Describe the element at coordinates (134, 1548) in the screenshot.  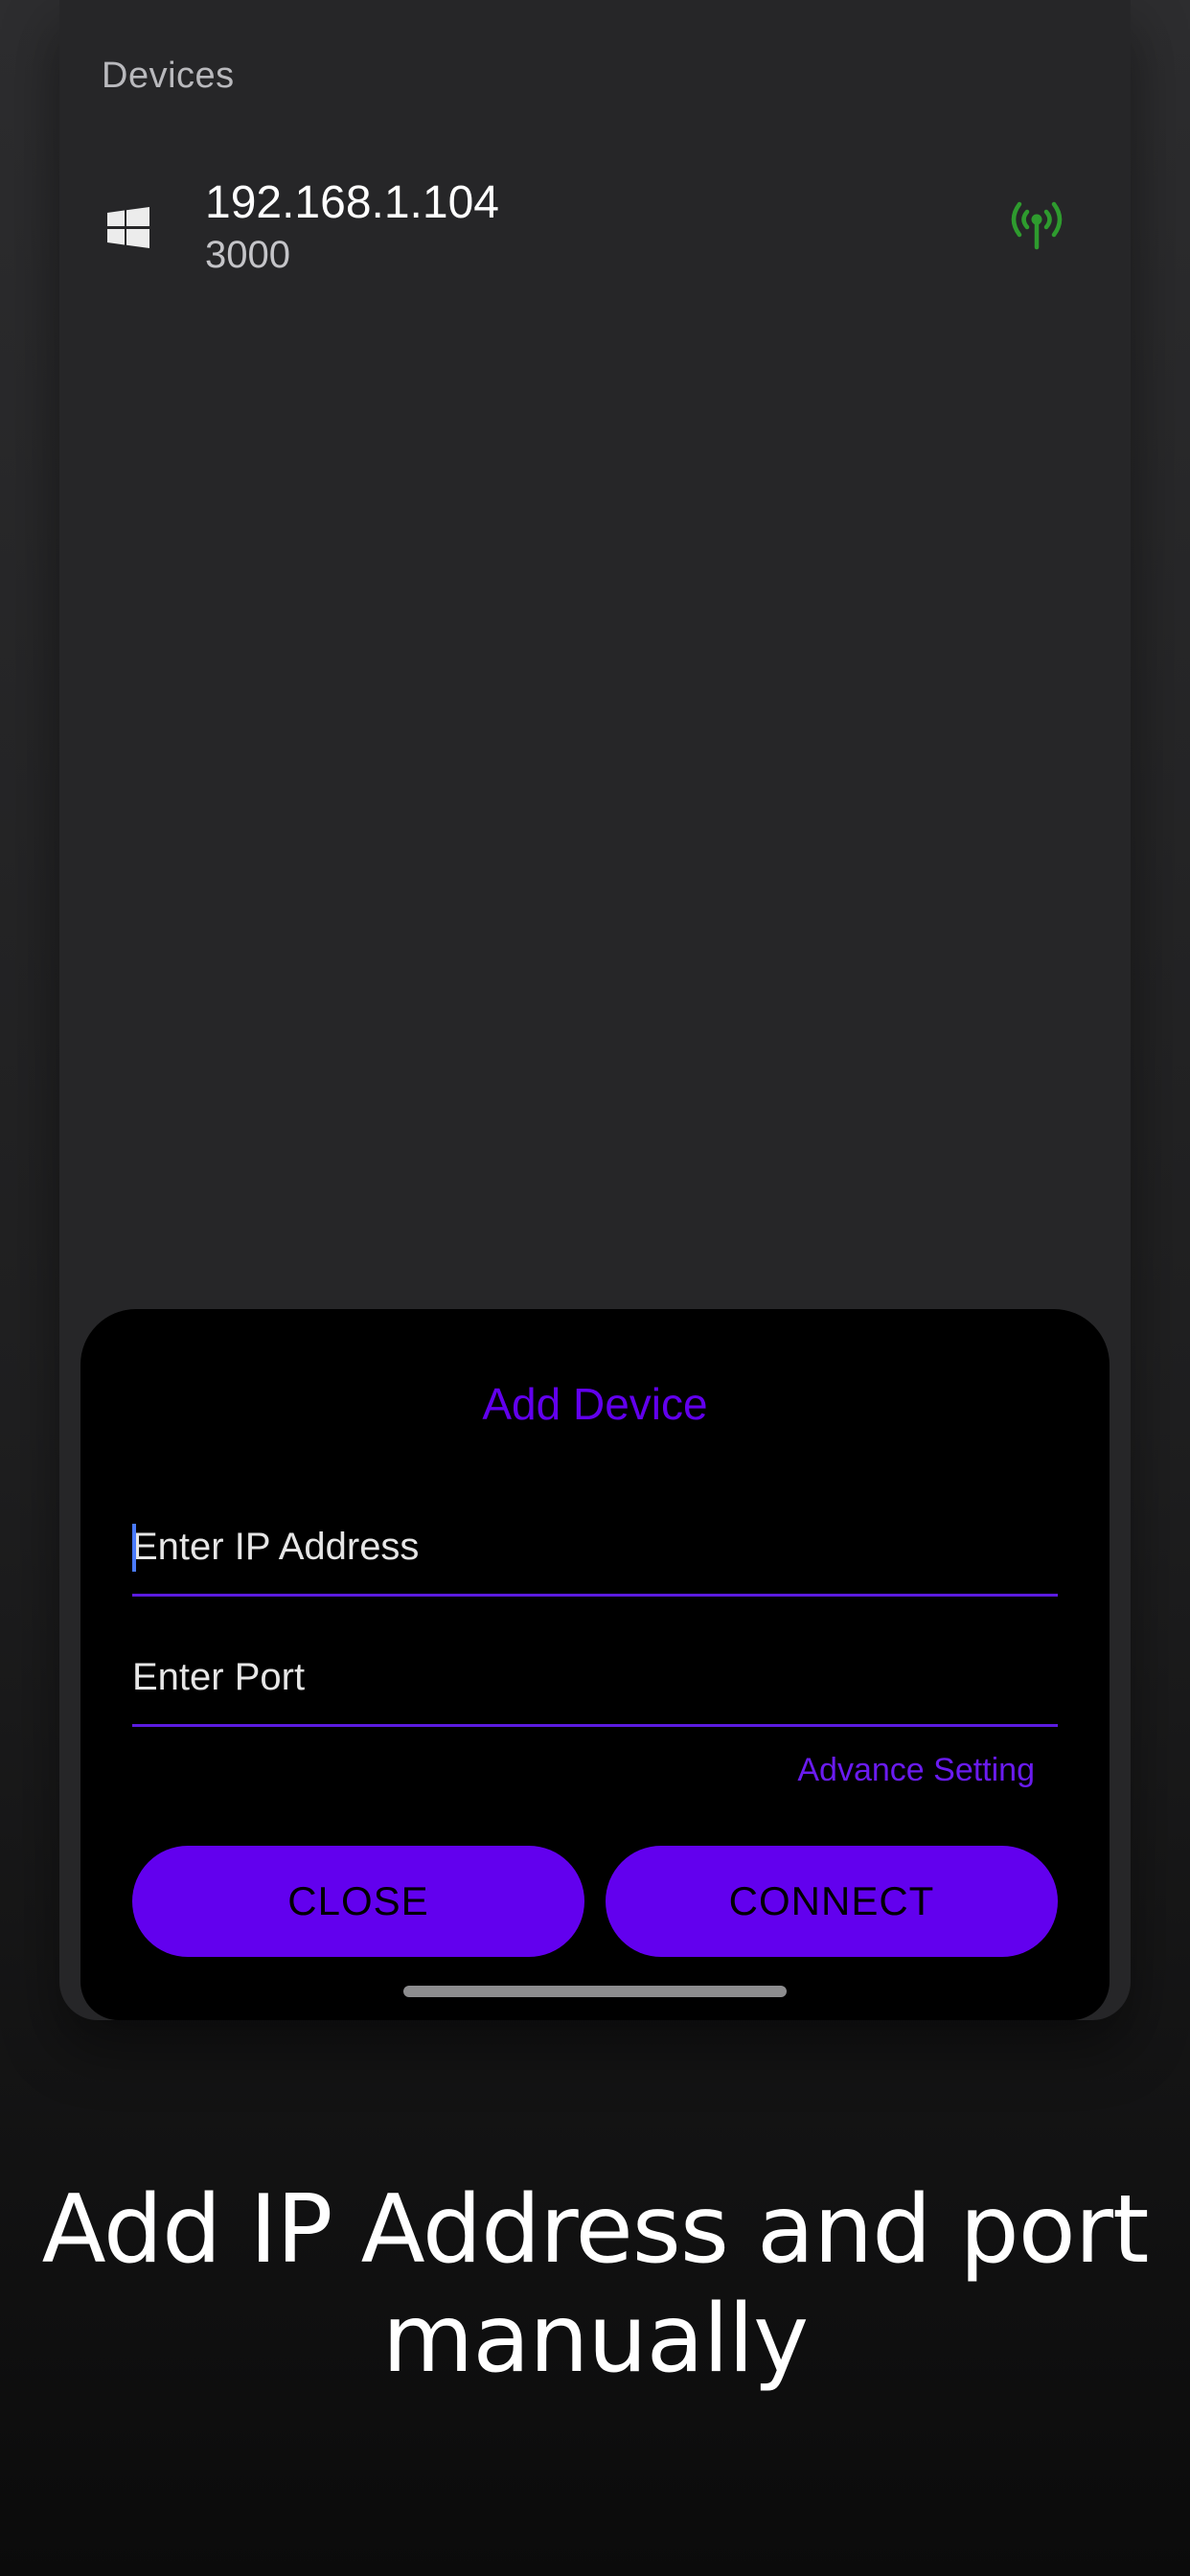
I see `text-cursor` at that location.